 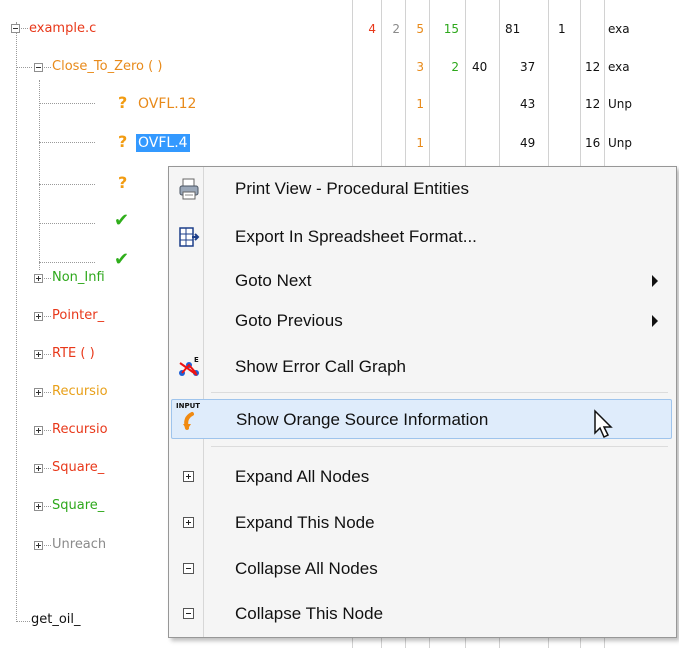 What do you see at coordinates (56, 620) in the screenshot?
I see `tree-node-label: get_oil_` at bounding box center [56, 620].